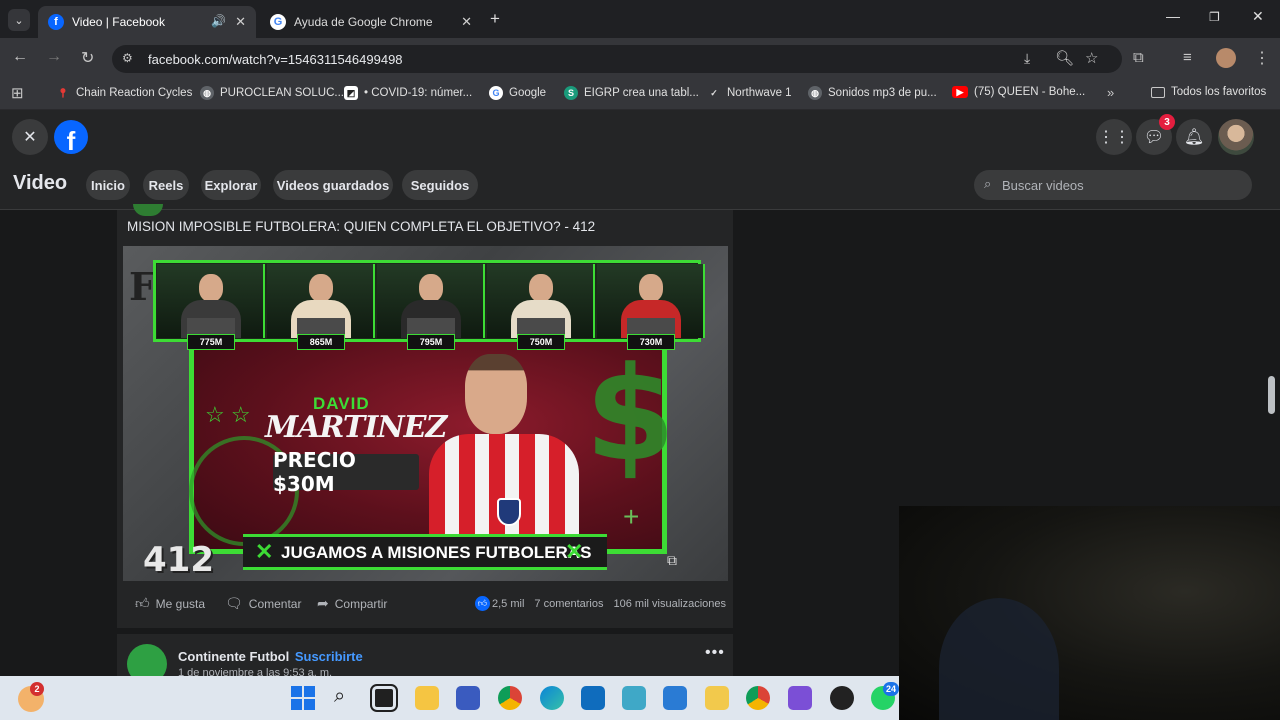  What do you see at coordinates (218, 21) in the screenshot?
I see `speaker-icon: 🔊` at bounding box center [218, 21].